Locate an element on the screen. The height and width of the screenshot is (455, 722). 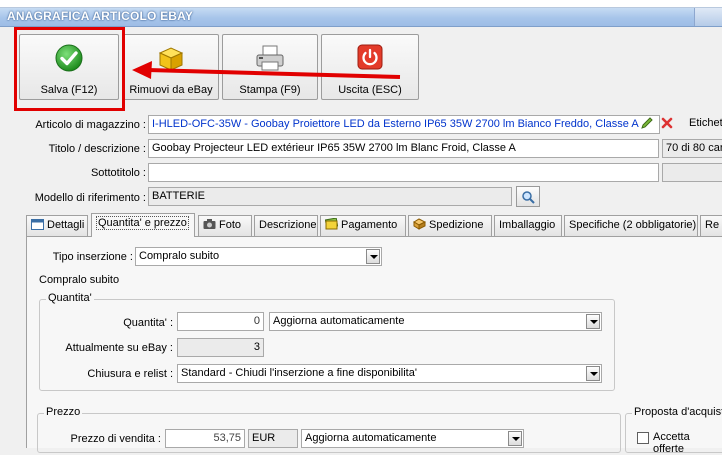
insertion-type-value: Compralo subito is located at coordinates (179, 256).